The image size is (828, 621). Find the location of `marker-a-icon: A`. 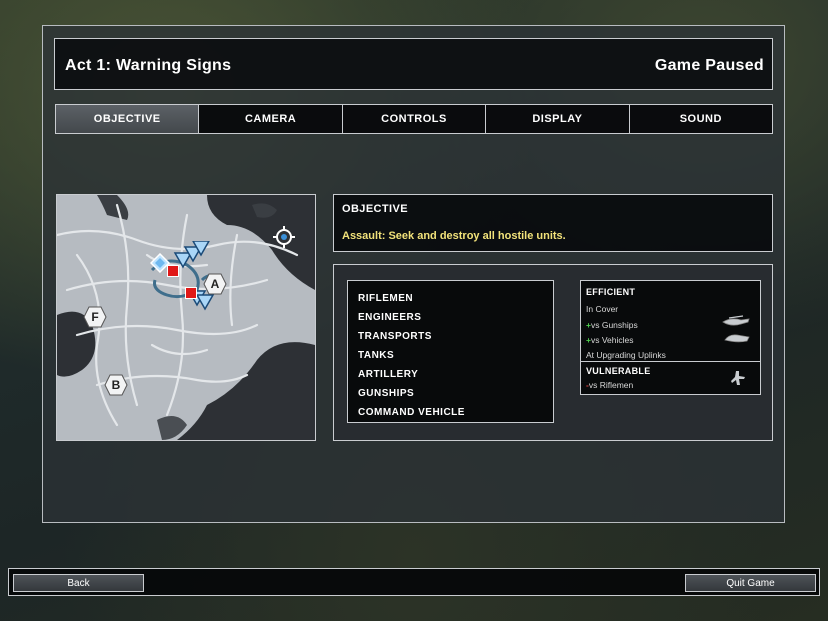

marker-a-icon: A is located at coordinates (215, 284).